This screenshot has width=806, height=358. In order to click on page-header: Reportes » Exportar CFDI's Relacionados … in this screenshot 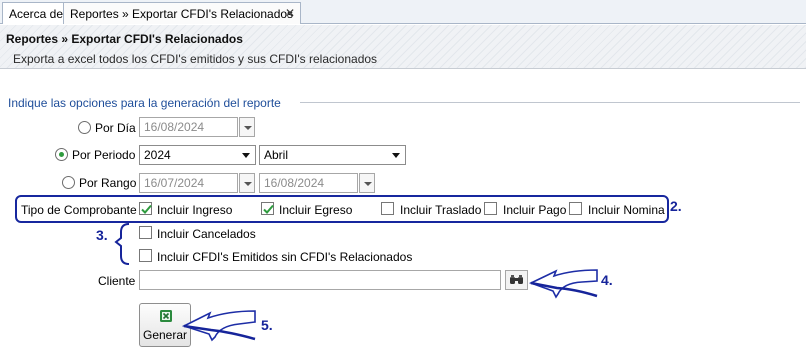, I will do `click(403, 47)`.